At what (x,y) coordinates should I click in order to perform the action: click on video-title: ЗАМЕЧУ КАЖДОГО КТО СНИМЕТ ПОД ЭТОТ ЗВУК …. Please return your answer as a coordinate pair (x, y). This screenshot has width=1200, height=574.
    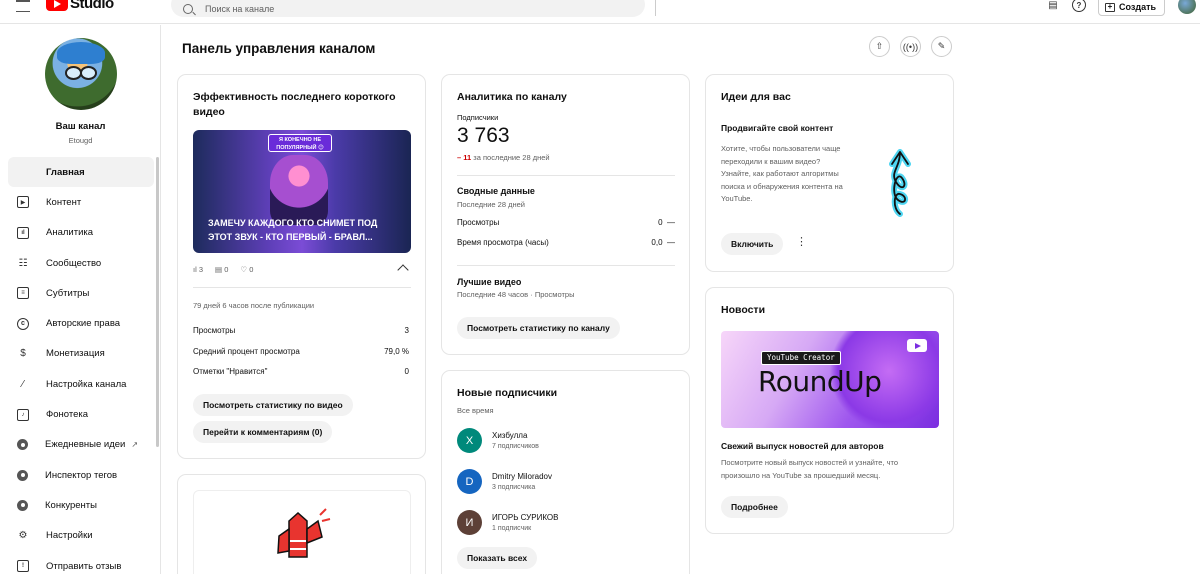
    Looking at the image, I should click on (293, 230).